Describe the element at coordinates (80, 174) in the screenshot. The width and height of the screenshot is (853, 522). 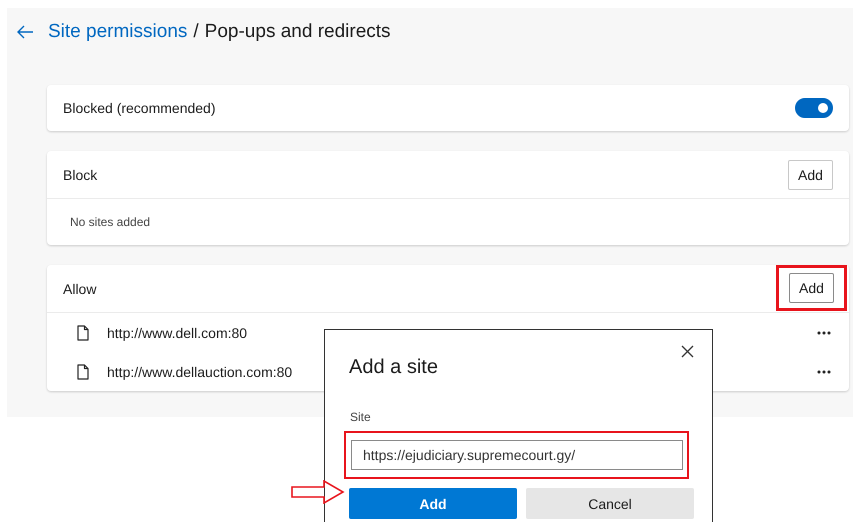
I see `section-title: Block` at that location.